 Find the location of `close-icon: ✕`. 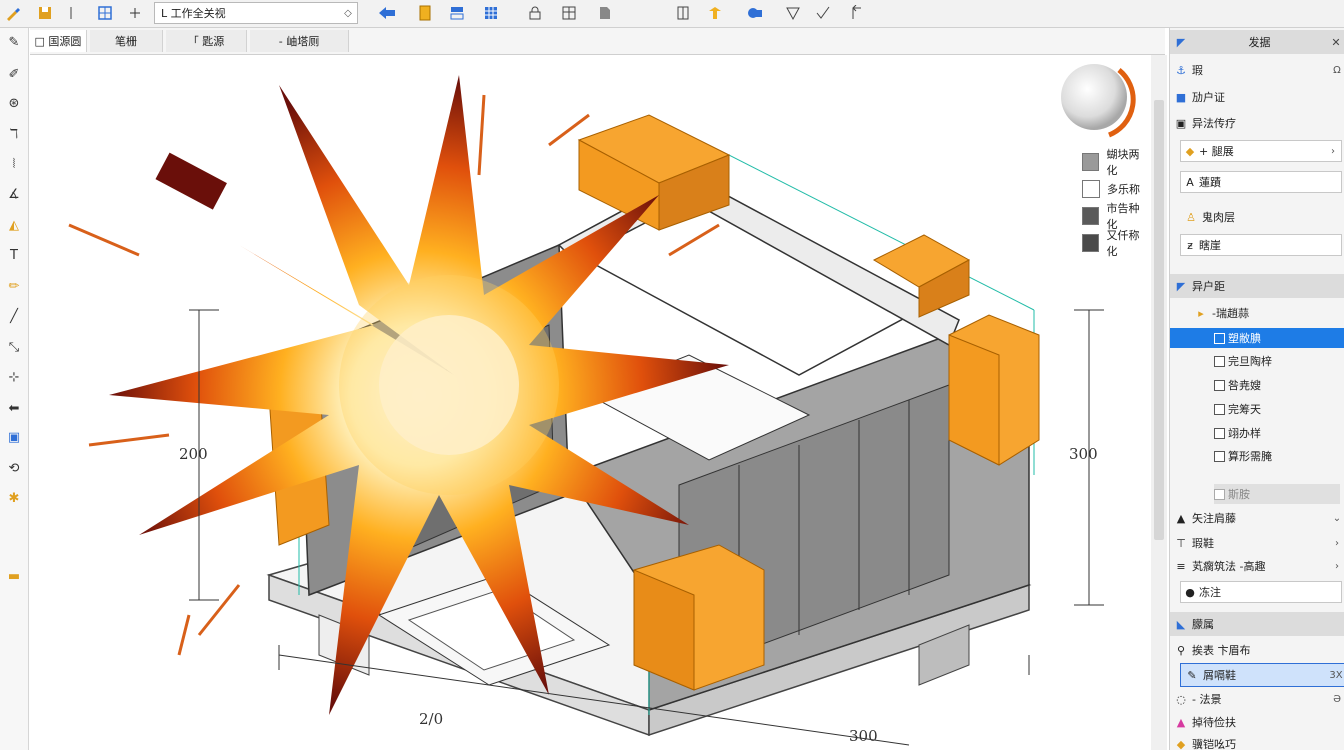

close-icon: ✕ is located at coordinates (1335, 42).